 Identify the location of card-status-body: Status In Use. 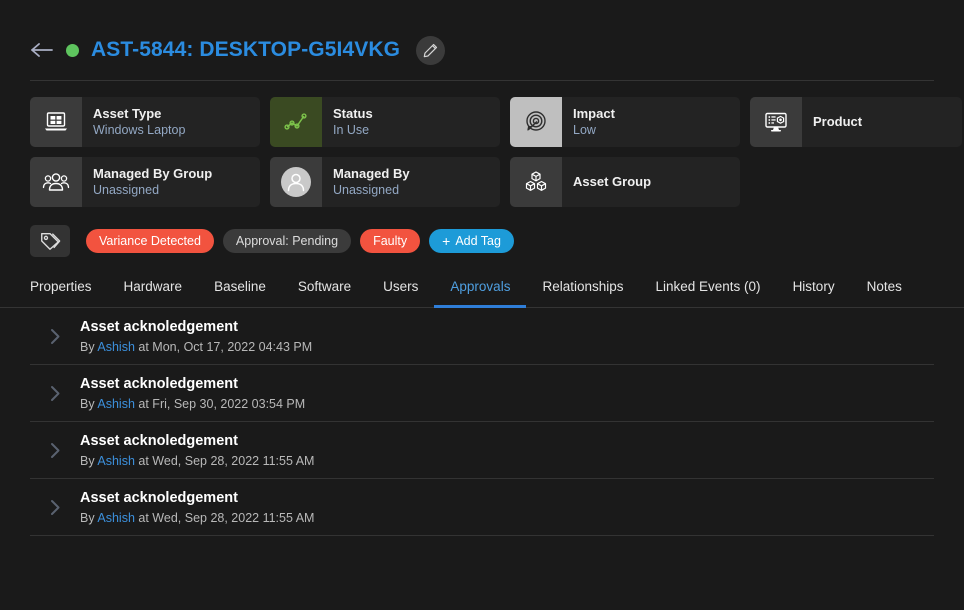
(347, 122).